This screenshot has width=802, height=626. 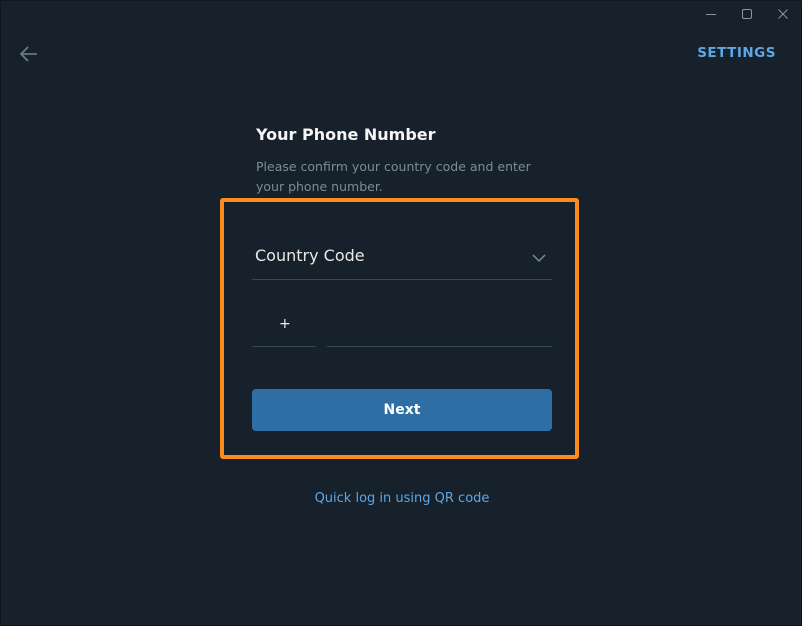 I want to click on chevron-down-icon, so click(x=539, y=258).